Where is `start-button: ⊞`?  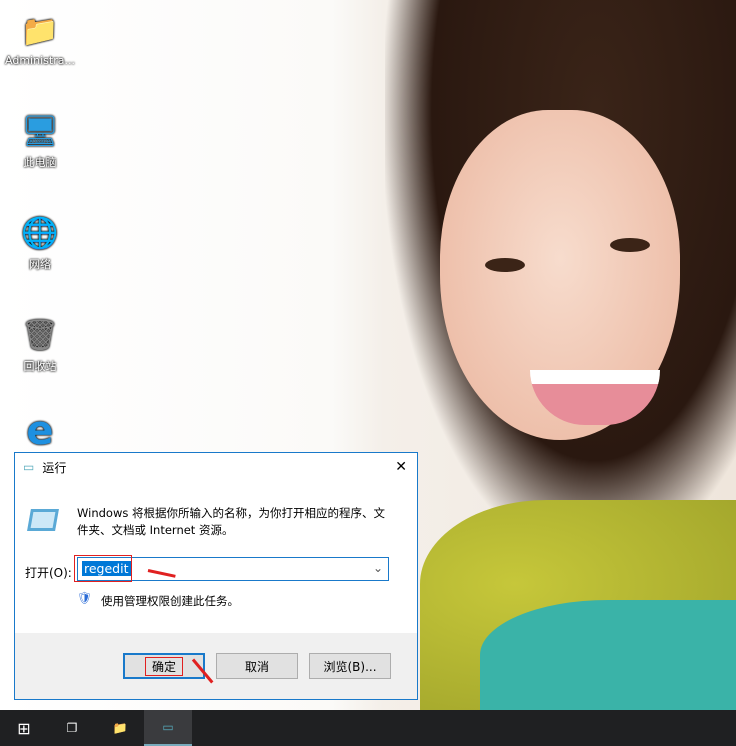 start-button: ⊞ is located at coordinates (24, 728).